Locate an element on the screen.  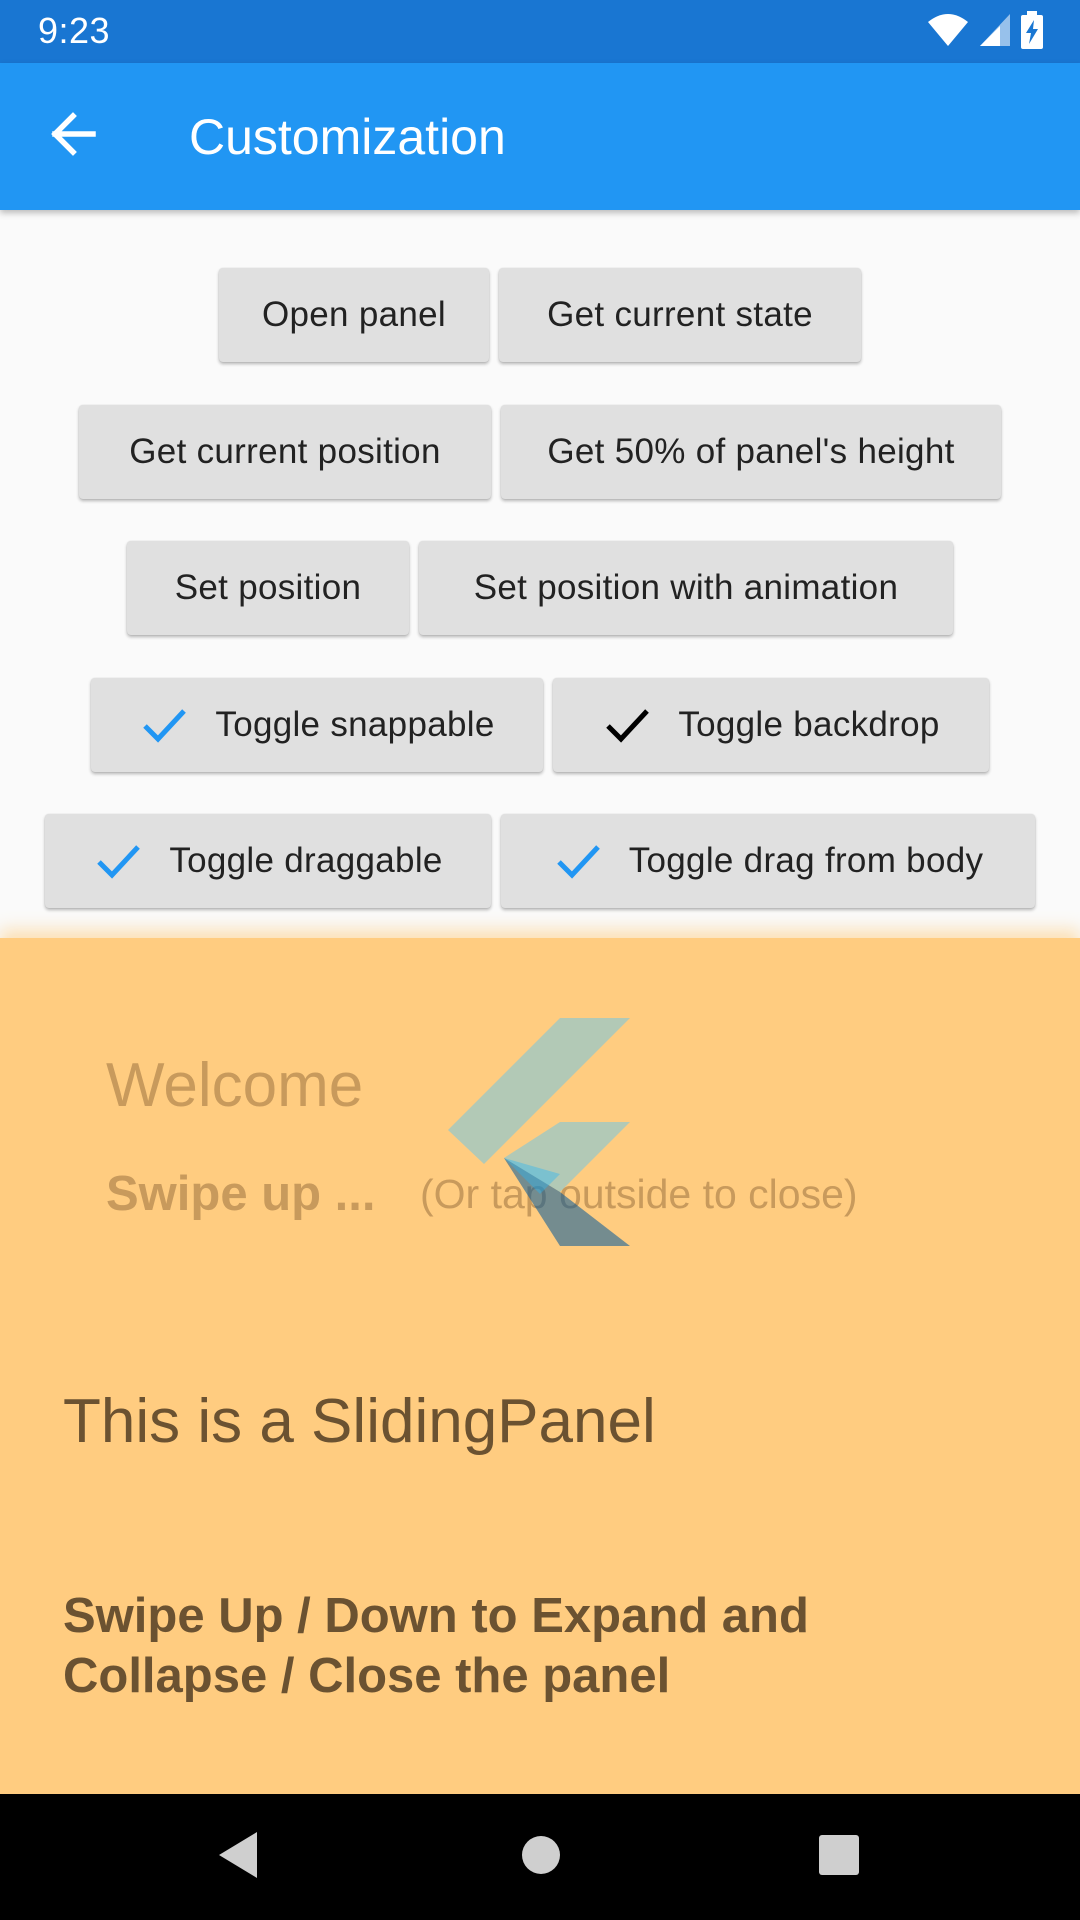
wifi-icon is located at coordinates (948, 32).